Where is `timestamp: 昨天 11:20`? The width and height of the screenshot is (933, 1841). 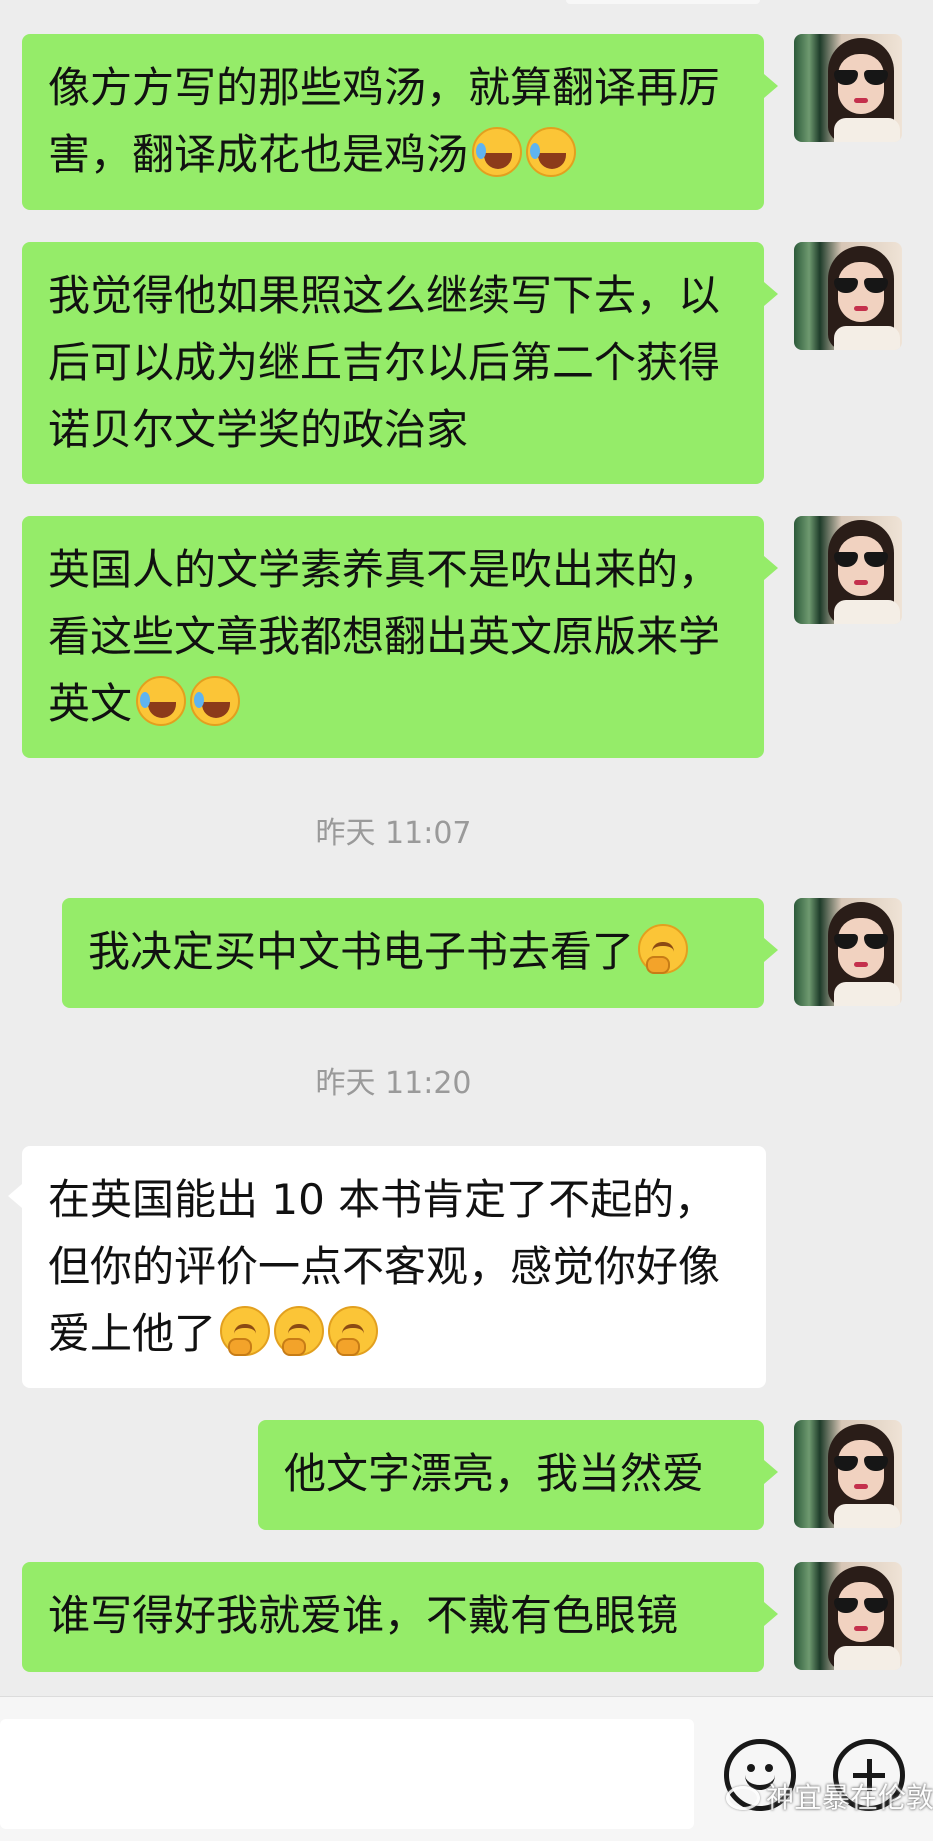 timestamp: 昨天 11:20 is located at coordinates (393, 1083).